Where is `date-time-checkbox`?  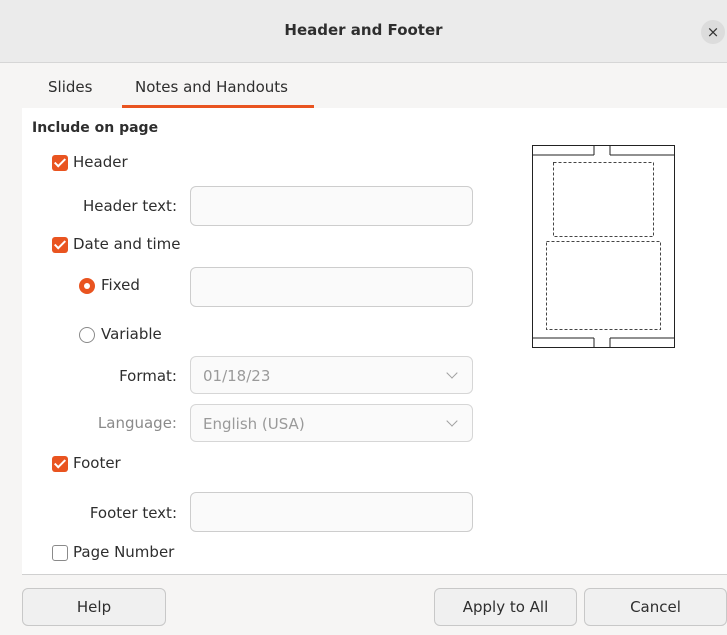
date-time-checkbox is located at coordinates (60, 245).